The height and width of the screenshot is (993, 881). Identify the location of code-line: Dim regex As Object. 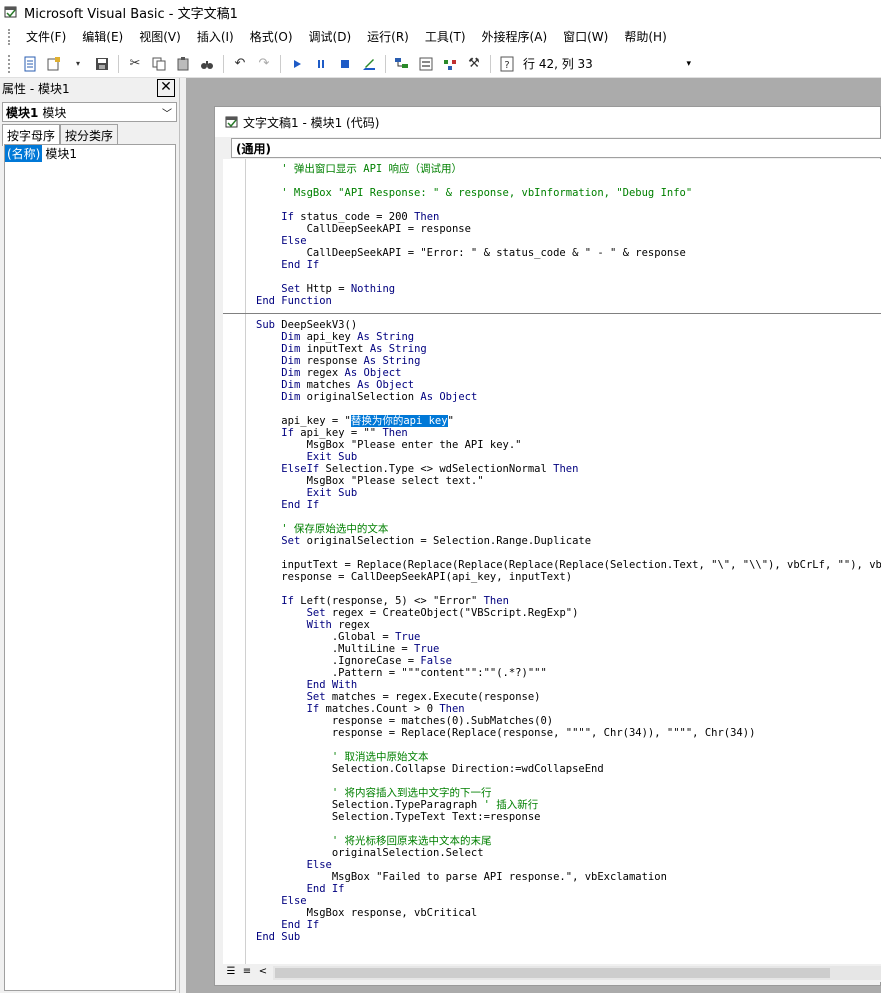
(568, 373).